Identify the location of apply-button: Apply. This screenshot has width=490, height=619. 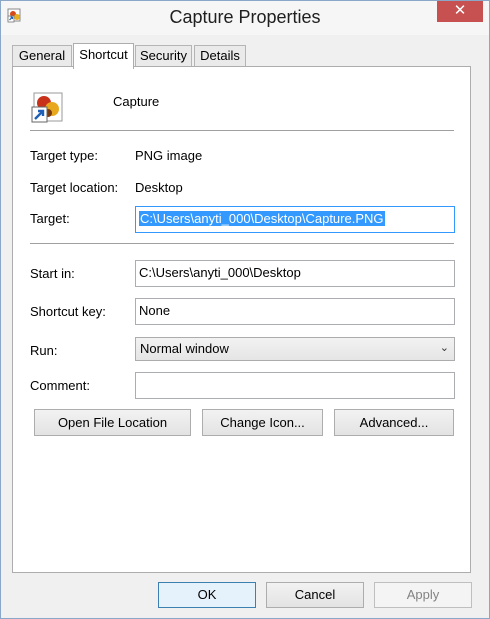
(423, 595).